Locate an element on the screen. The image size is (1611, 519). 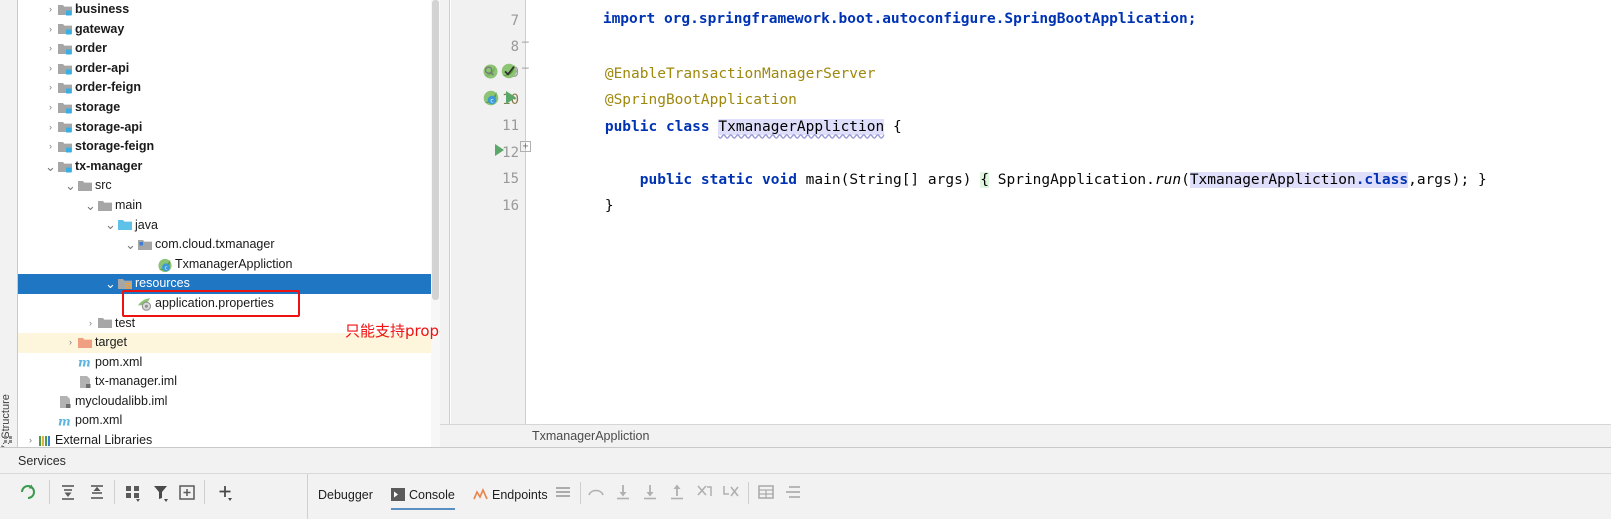
tab-debugger: Debugger is located at coordinates (345, 495).